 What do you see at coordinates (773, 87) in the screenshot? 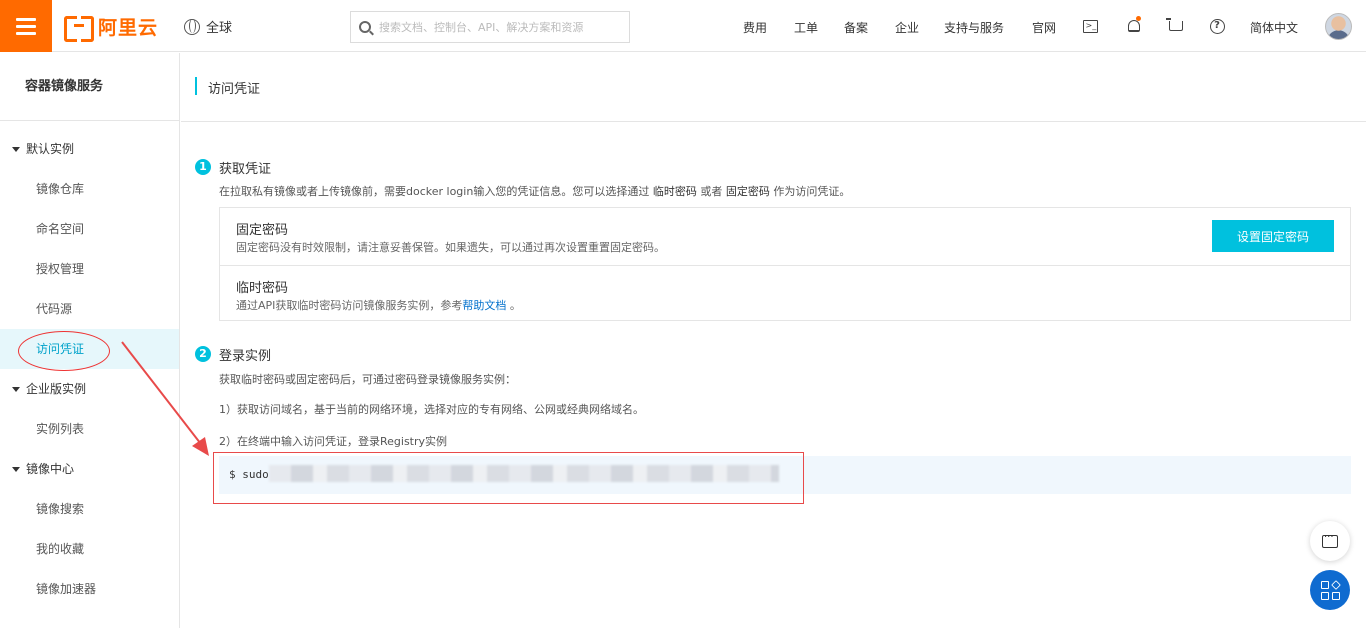
I see `page-header: 访问凭证` at bounding box center [773, 87].